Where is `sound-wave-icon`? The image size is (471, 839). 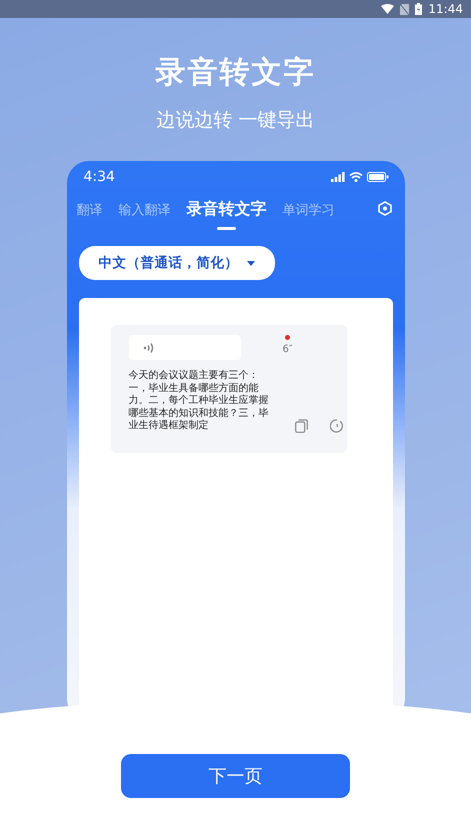
sound-wave-icon is located at coordinates (148, 348).